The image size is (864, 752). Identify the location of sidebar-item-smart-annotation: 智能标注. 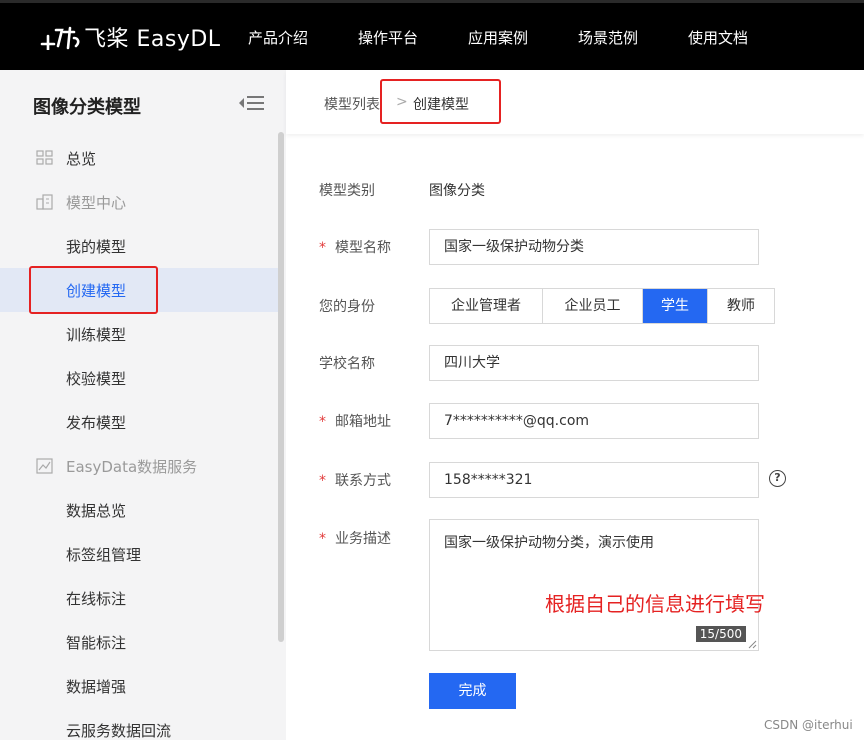
(140, 642).